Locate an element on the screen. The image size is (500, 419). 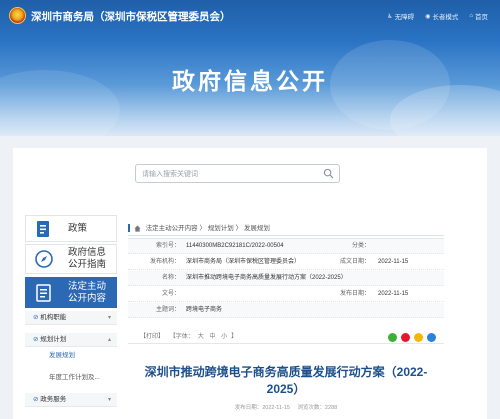
chevron-up-icon: ▴ is located at coordinates (109, 340).